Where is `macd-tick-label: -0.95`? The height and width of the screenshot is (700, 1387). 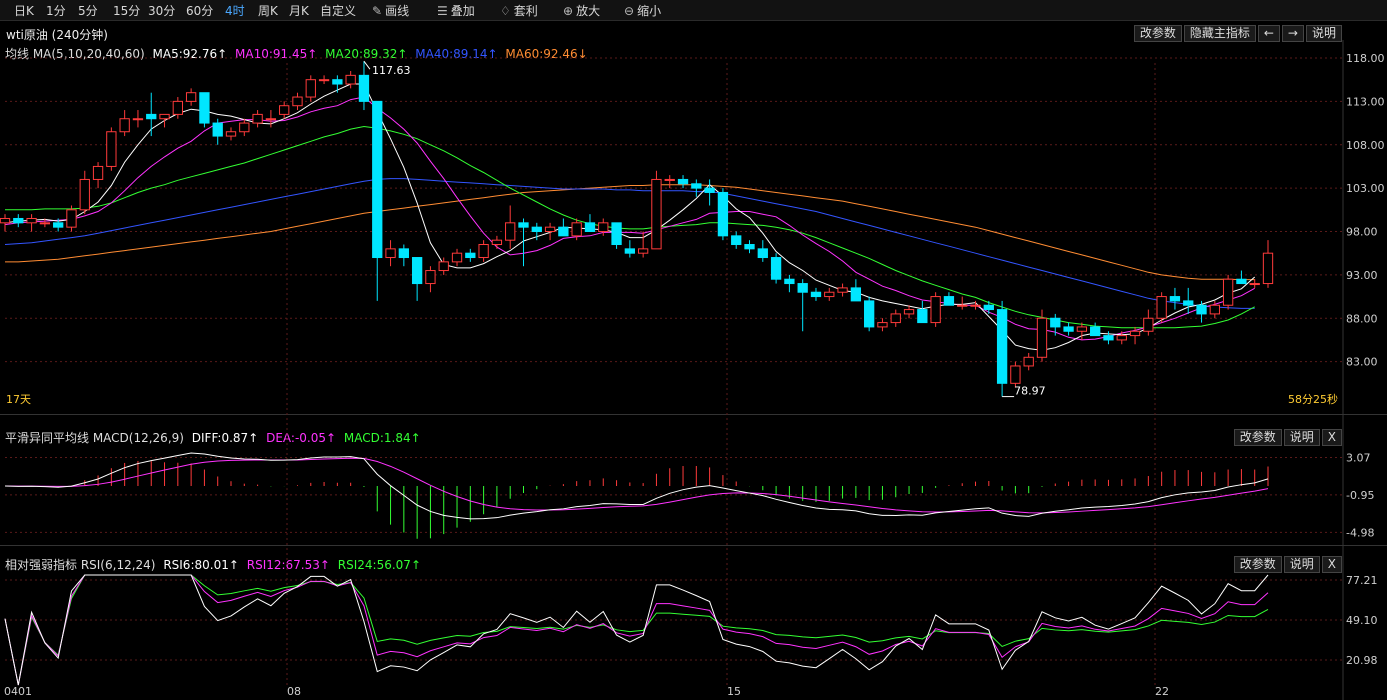 macd-tick-label: -0.95 is located at coordinates (1360, 495).